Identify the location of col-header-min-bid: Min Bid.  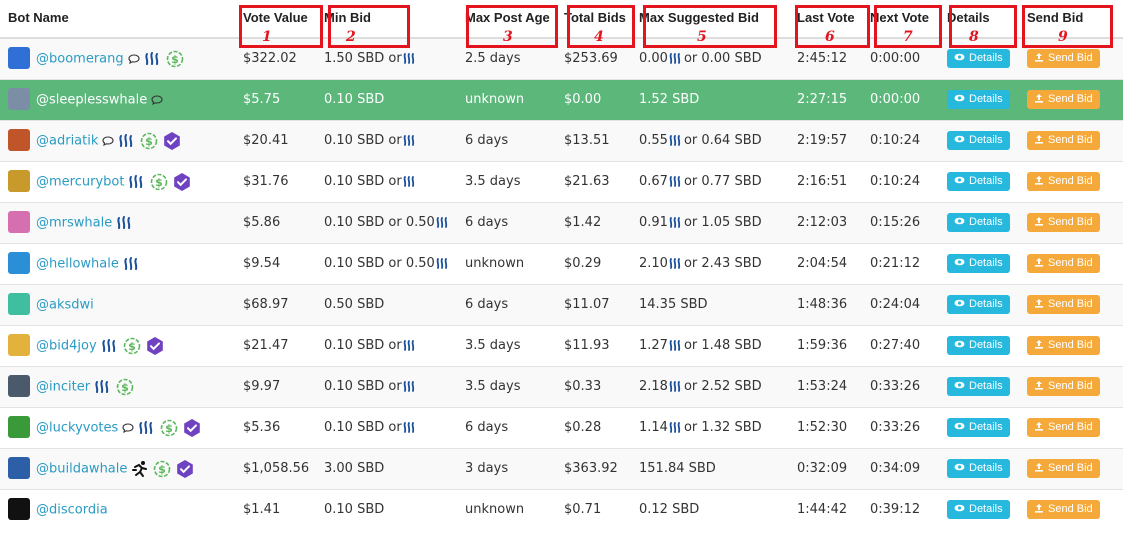
(386, 19).